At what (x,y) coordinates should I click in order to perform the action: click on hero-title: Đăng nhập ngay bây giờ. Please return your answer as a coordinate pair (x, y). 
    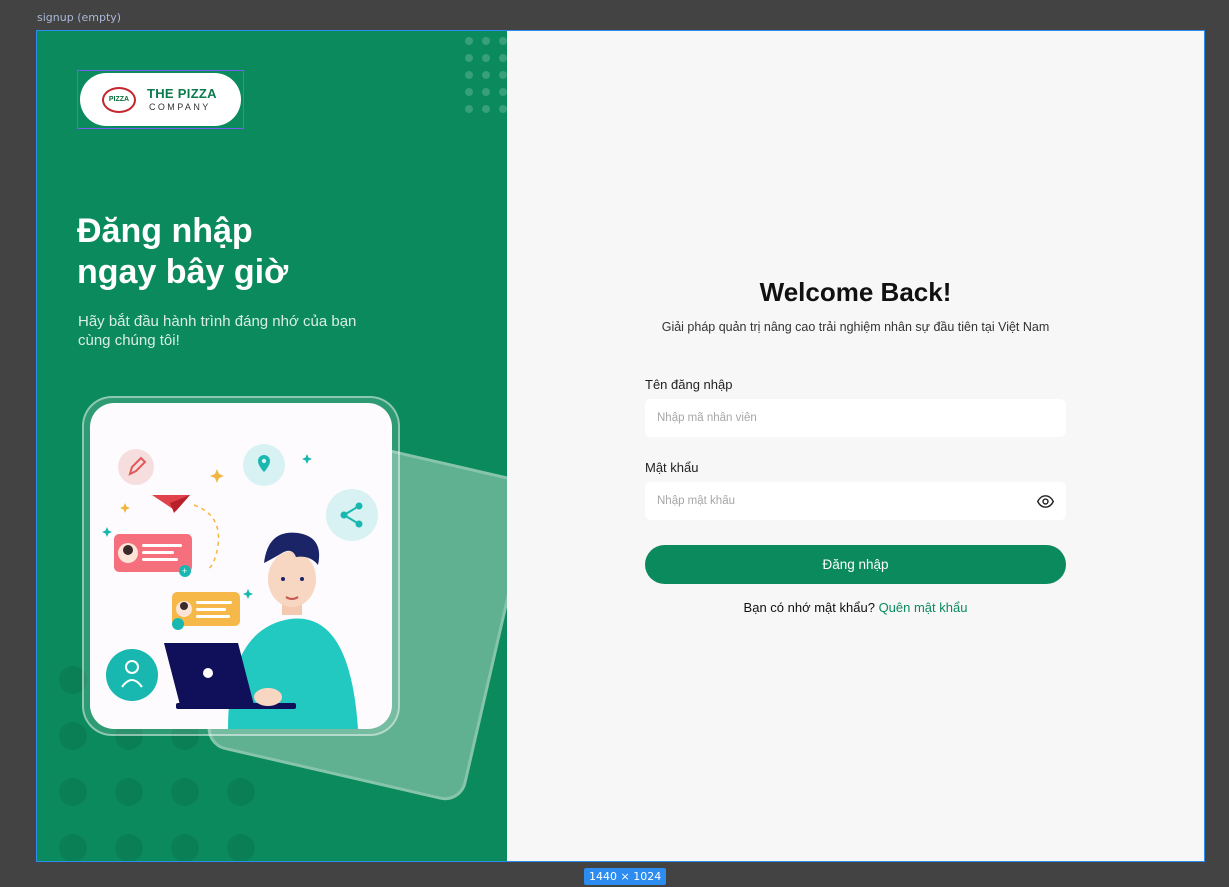
    Looking at the image, I should click on (183, 251).